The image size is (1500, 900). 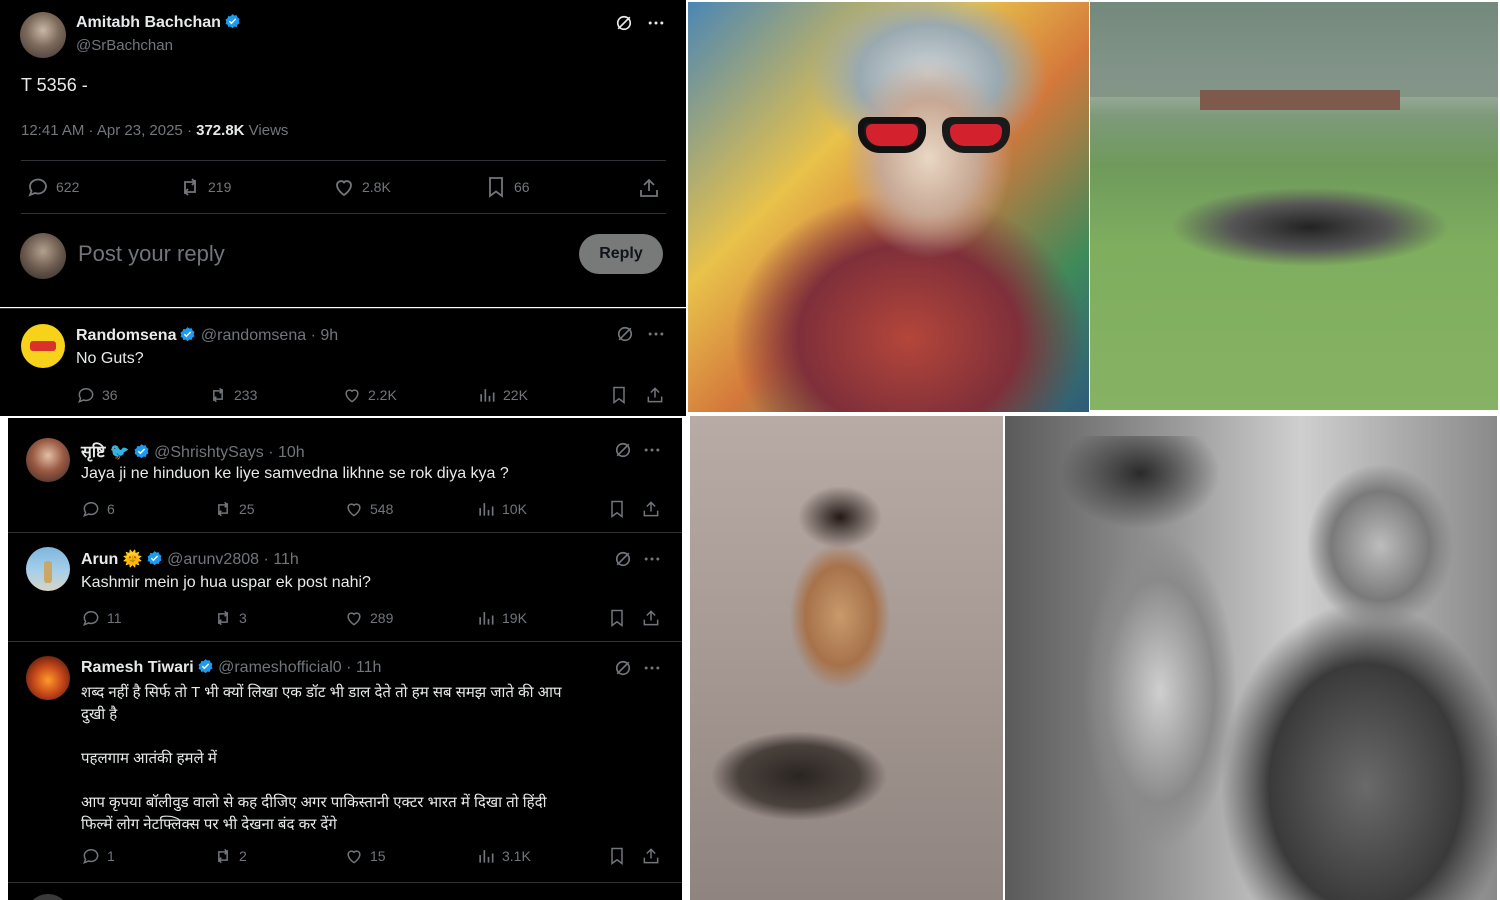 What do you see at coordinates (213, 559) in the screenshot?
I see `reply-handle: @arunv2808` at bounding box center [213, 559].